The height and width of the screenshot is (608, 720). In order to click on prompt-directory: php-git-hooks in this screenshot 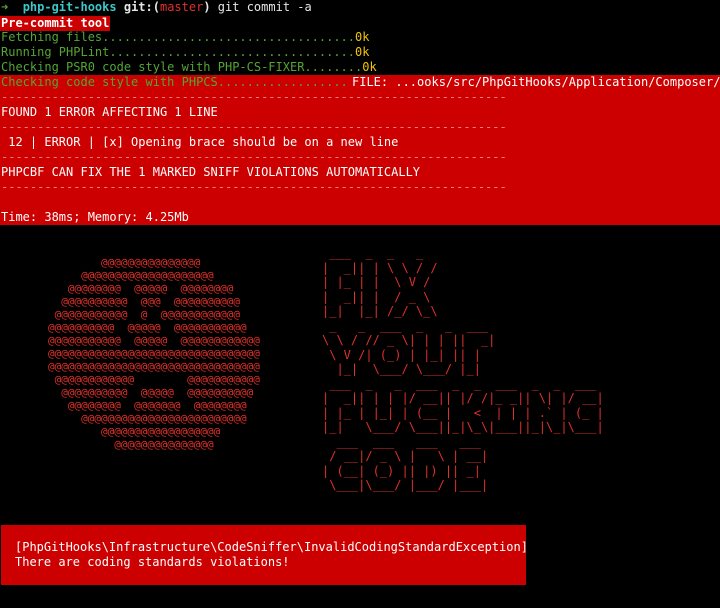, I will do `click(69, 7)`.